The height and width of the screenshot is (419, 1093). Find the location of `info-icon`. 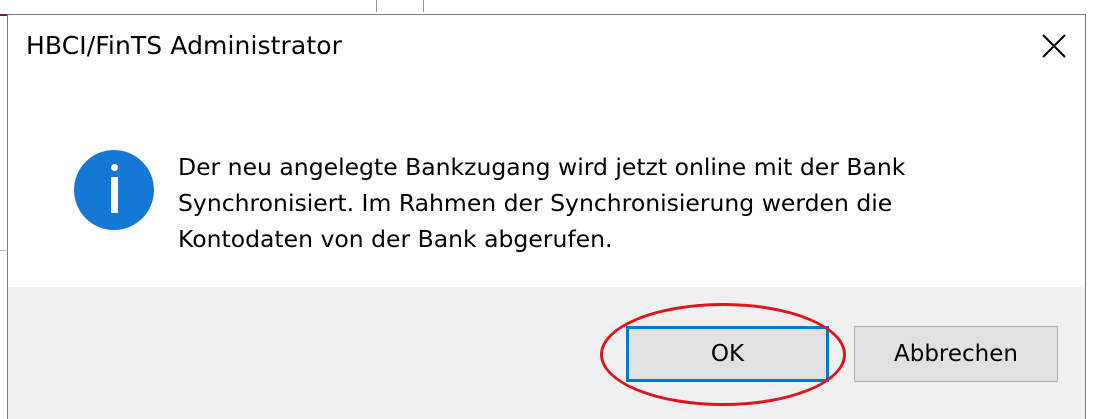

info-icon is located at coordinates (114, 190).